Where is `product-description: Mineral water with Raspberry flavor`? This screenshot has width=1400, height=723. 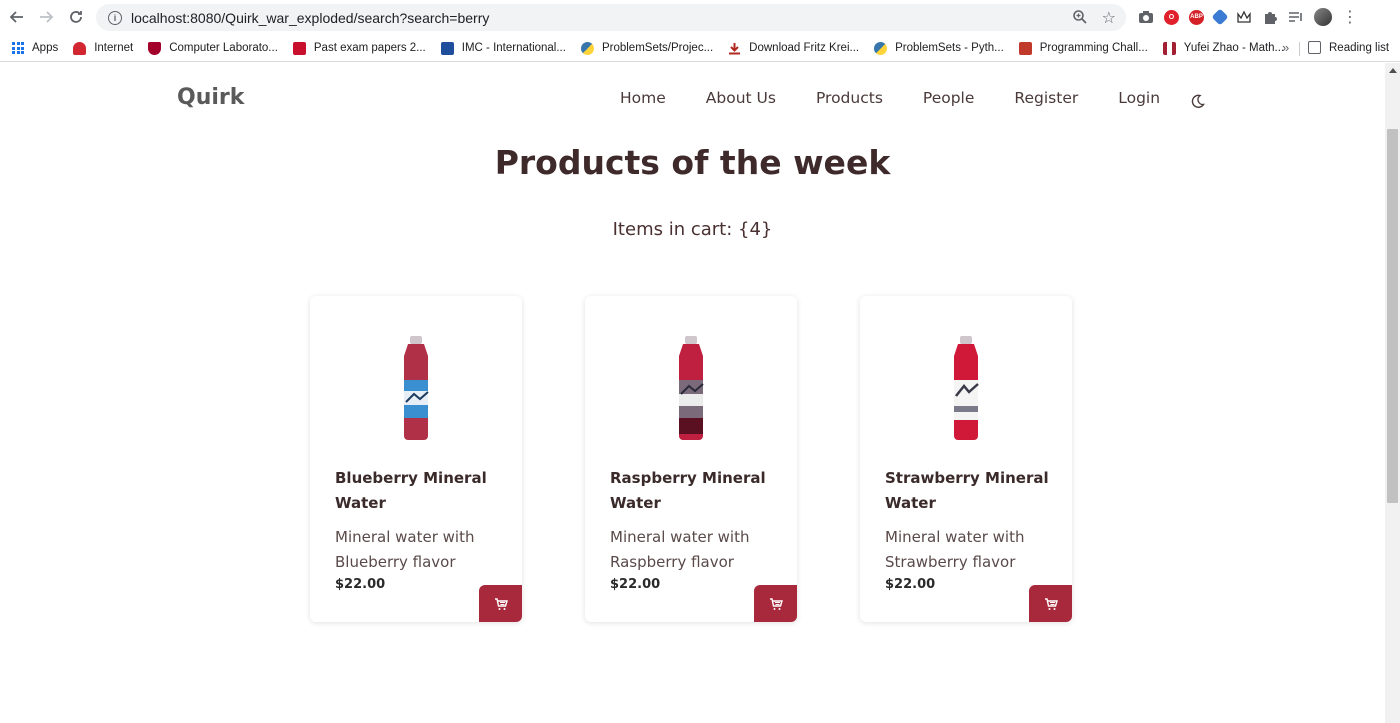
product-description: Mineral water with Raspberry flavor is located at coordinates (680, 549).